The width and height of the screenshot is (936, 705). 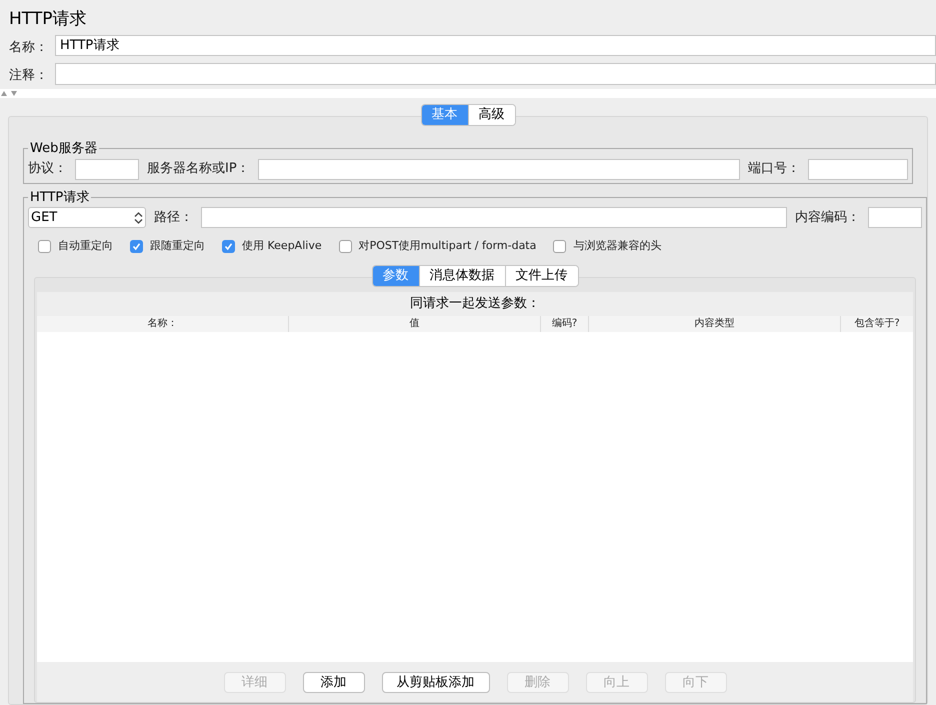 What do you see at coordinates (436, 682) in the screenshot?
I see `toolbar-button: 从剪贴板添加` at bounding box center [436, 682].